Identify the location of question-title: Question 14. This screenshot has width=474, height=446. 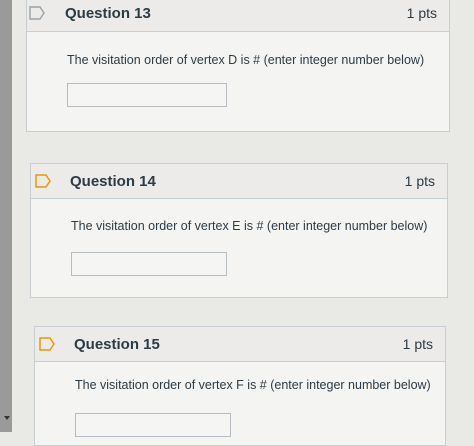
(113, 181).